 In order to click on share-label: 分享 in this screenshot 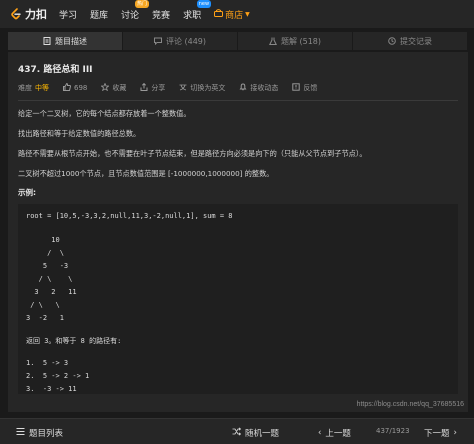, I will do `click(158, 88)`.